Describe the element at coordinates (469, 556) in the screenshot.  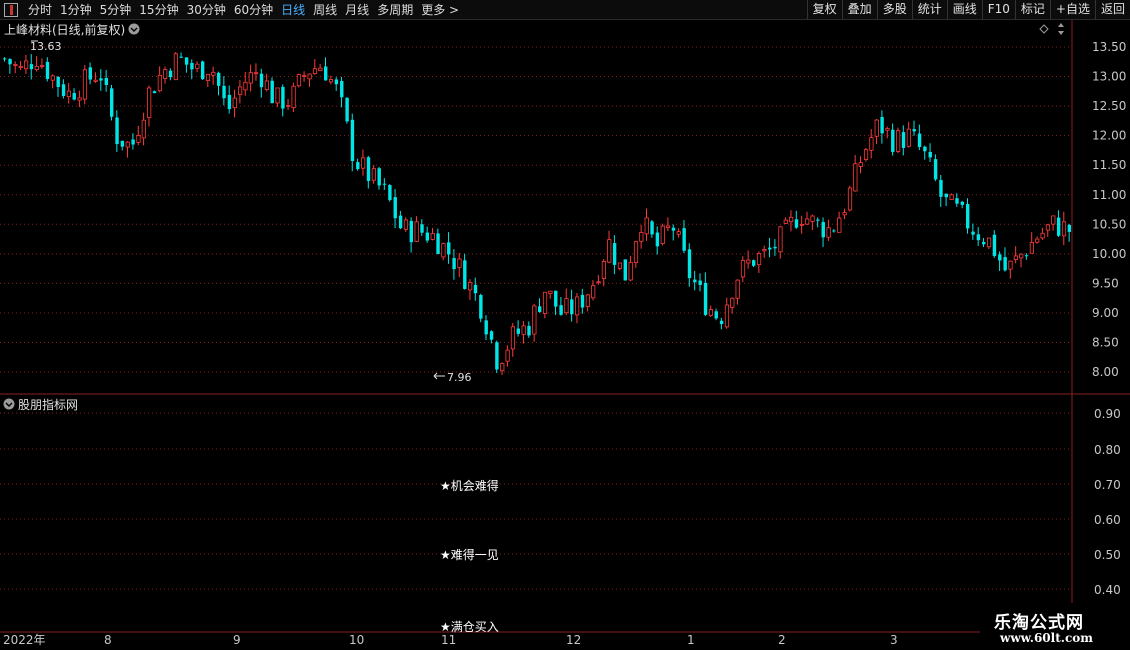
I see `indicator-signals: ★机会难得 ★难得一见 ★满仓买入` at that location.